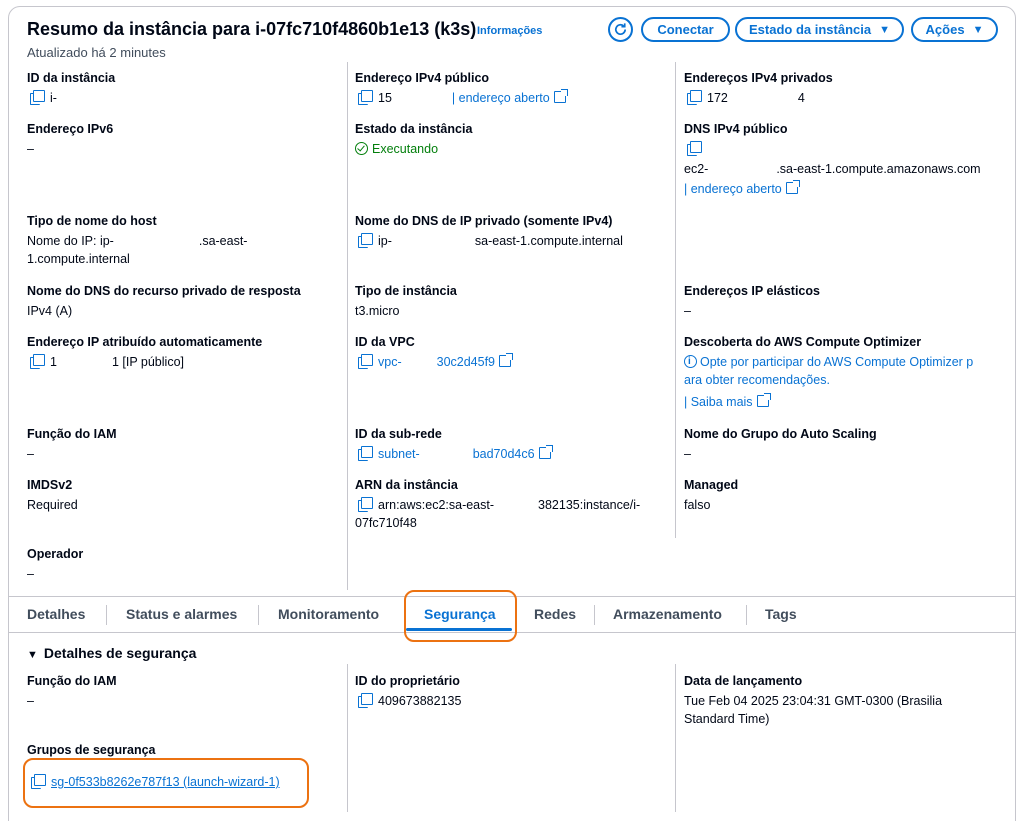  What do you see at coordinates (945, 29) in the screenshot?
I see `actions-label: Ações` at bounding box center [945, 29].